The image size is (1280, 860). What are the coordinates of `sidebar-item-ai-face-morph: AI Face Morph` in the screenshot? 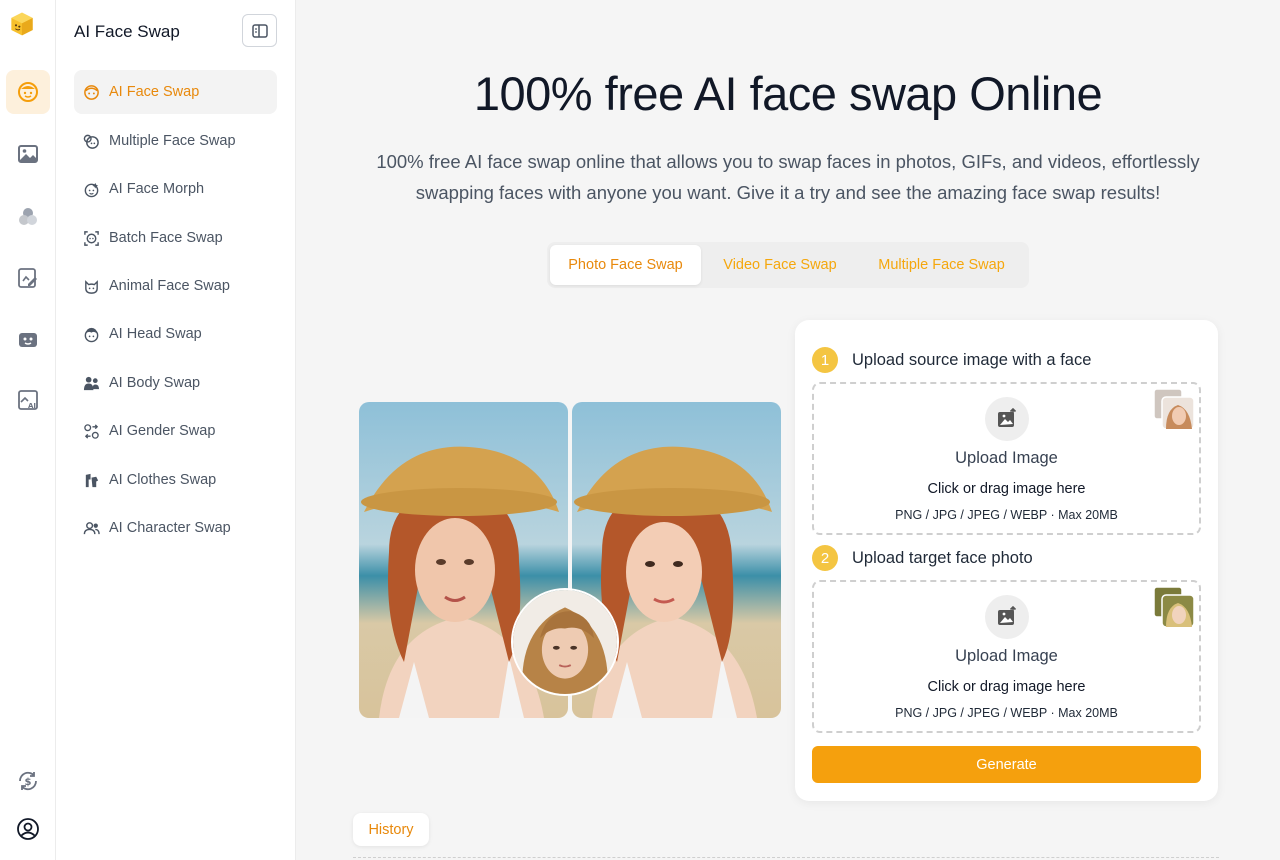 It's located at (175, 189).